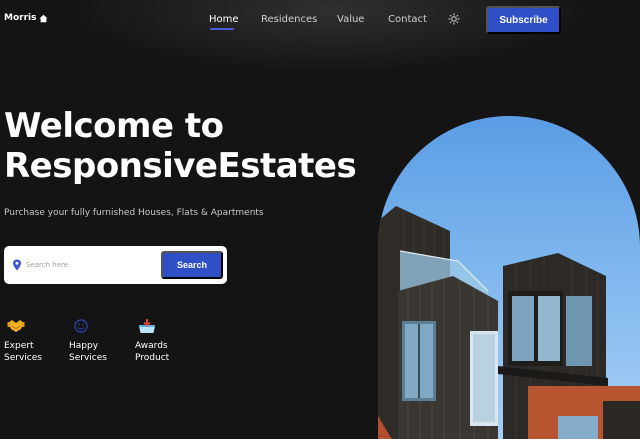 The height and width of the screenshot is (439, 640). What do you see at coordinates (84, 346) in the screenshot?
I see `feature-label-line1: Happy` at bounding box center [84, 346].